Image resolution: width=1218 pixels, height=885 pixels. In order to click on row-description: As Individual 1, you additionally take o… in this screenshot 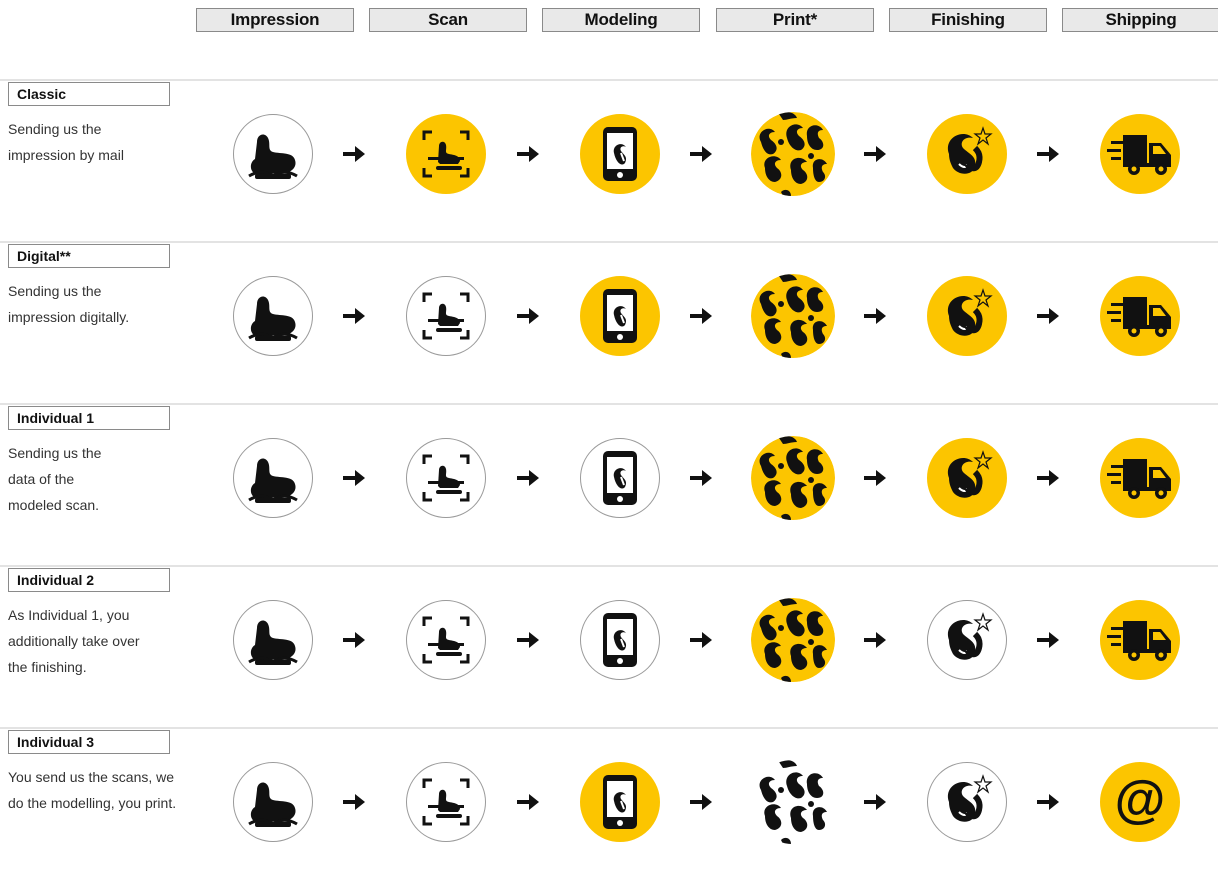, I will do `click(74, 641)`.